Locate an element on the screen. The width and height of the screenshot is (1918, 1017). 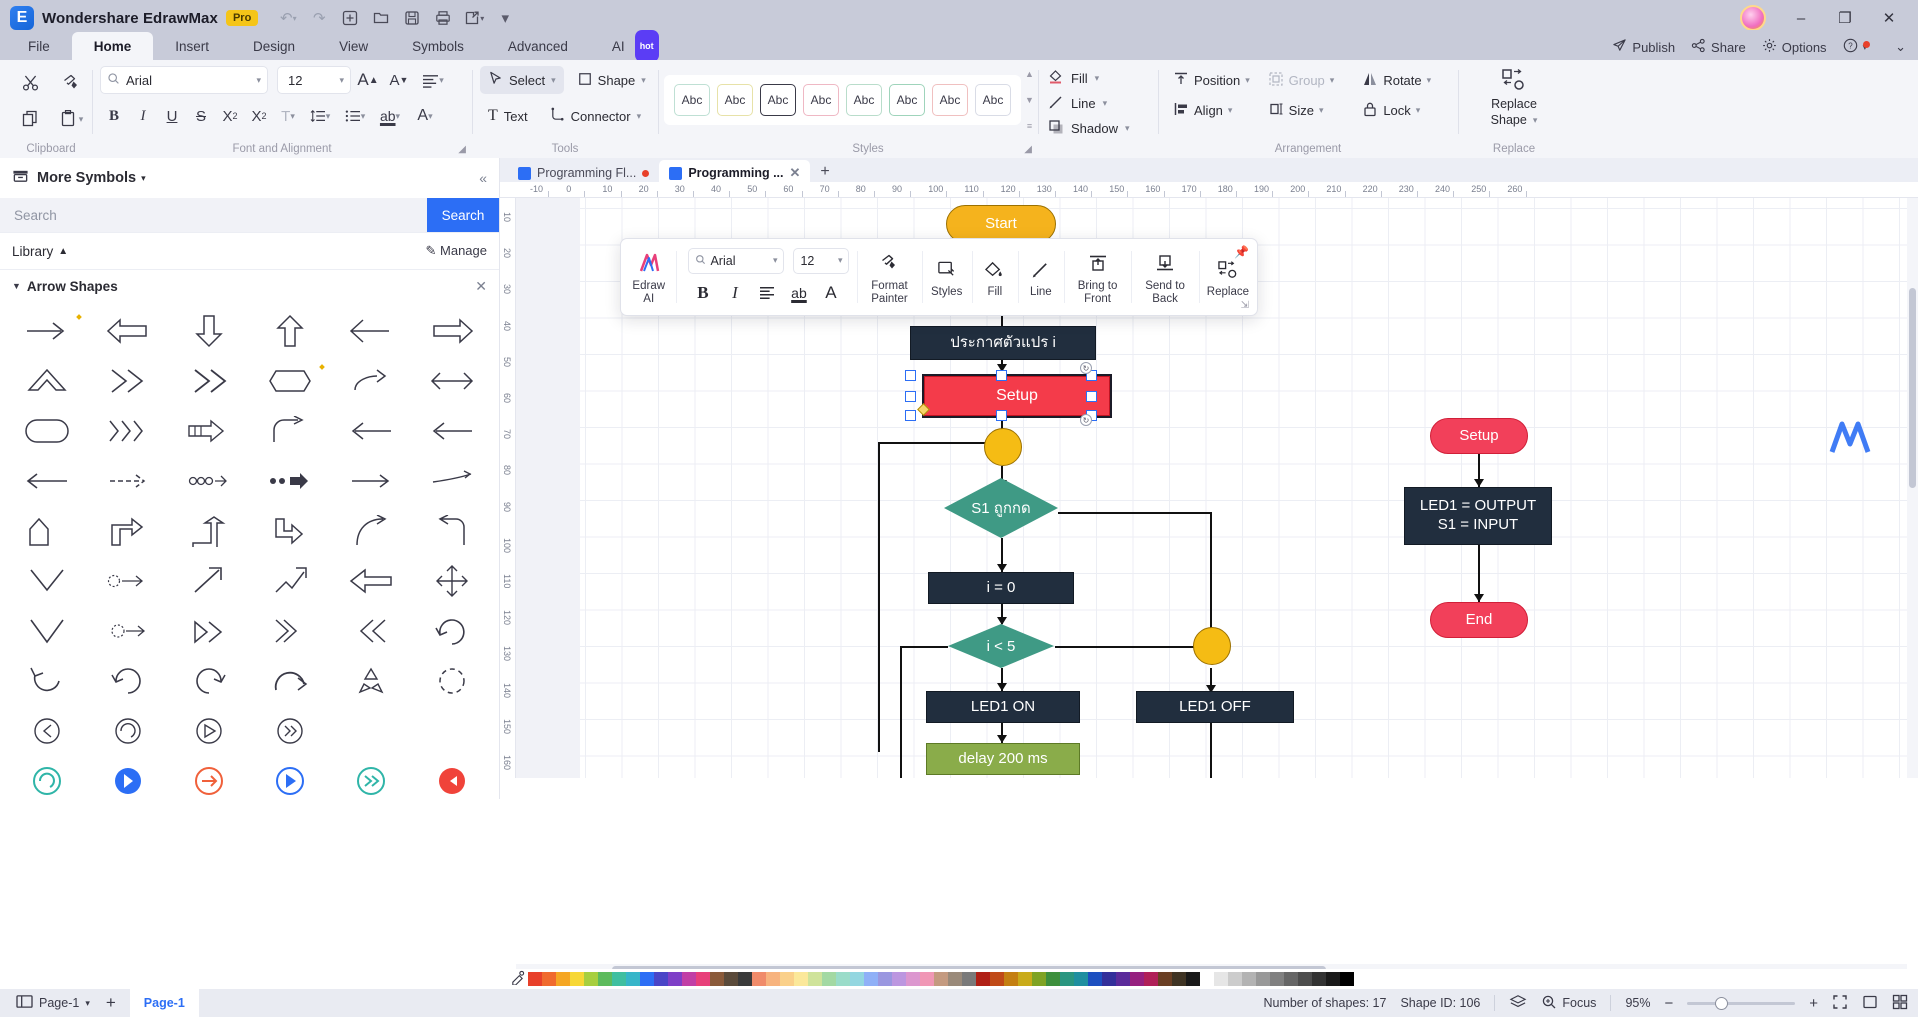
shadow-button: Shadow ▾ is located at coordinates (1098, 128).